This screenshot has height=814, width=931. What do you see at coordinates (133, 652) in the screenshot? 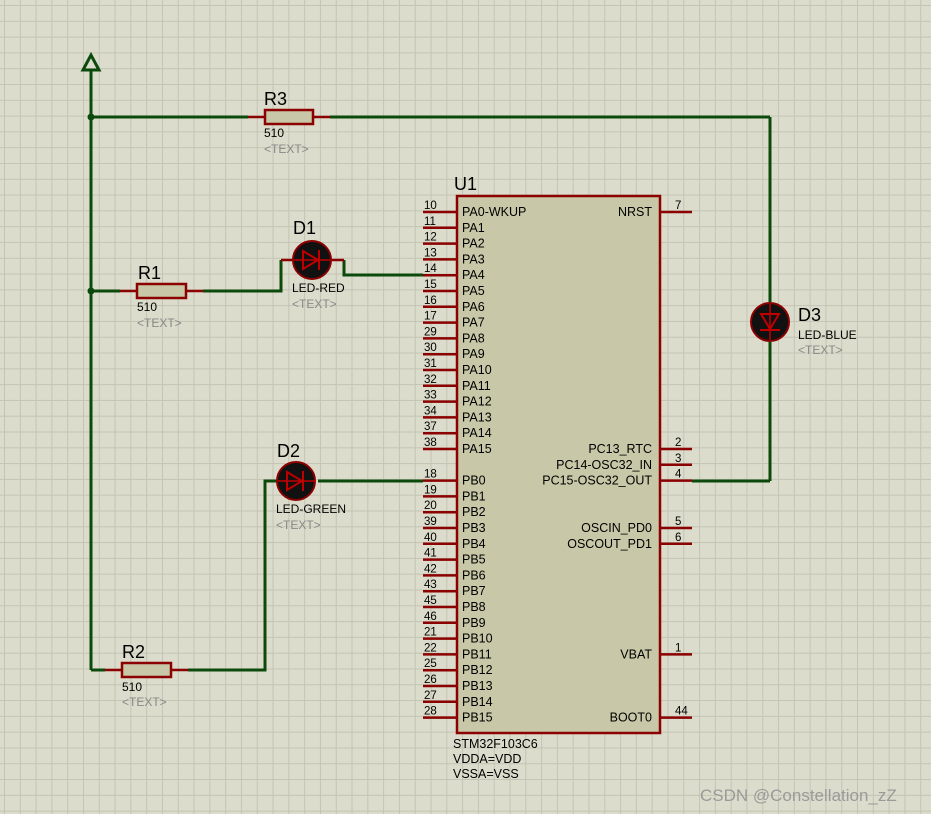
I see `r2-ref-label: R2` at bounding box center [133, 652].